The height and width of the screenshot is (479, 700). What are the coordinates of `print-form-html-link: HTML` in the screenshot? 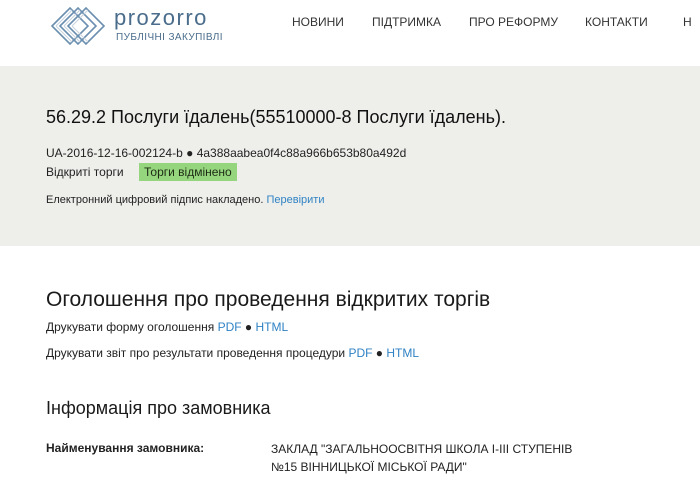 It's located at (272, 327).